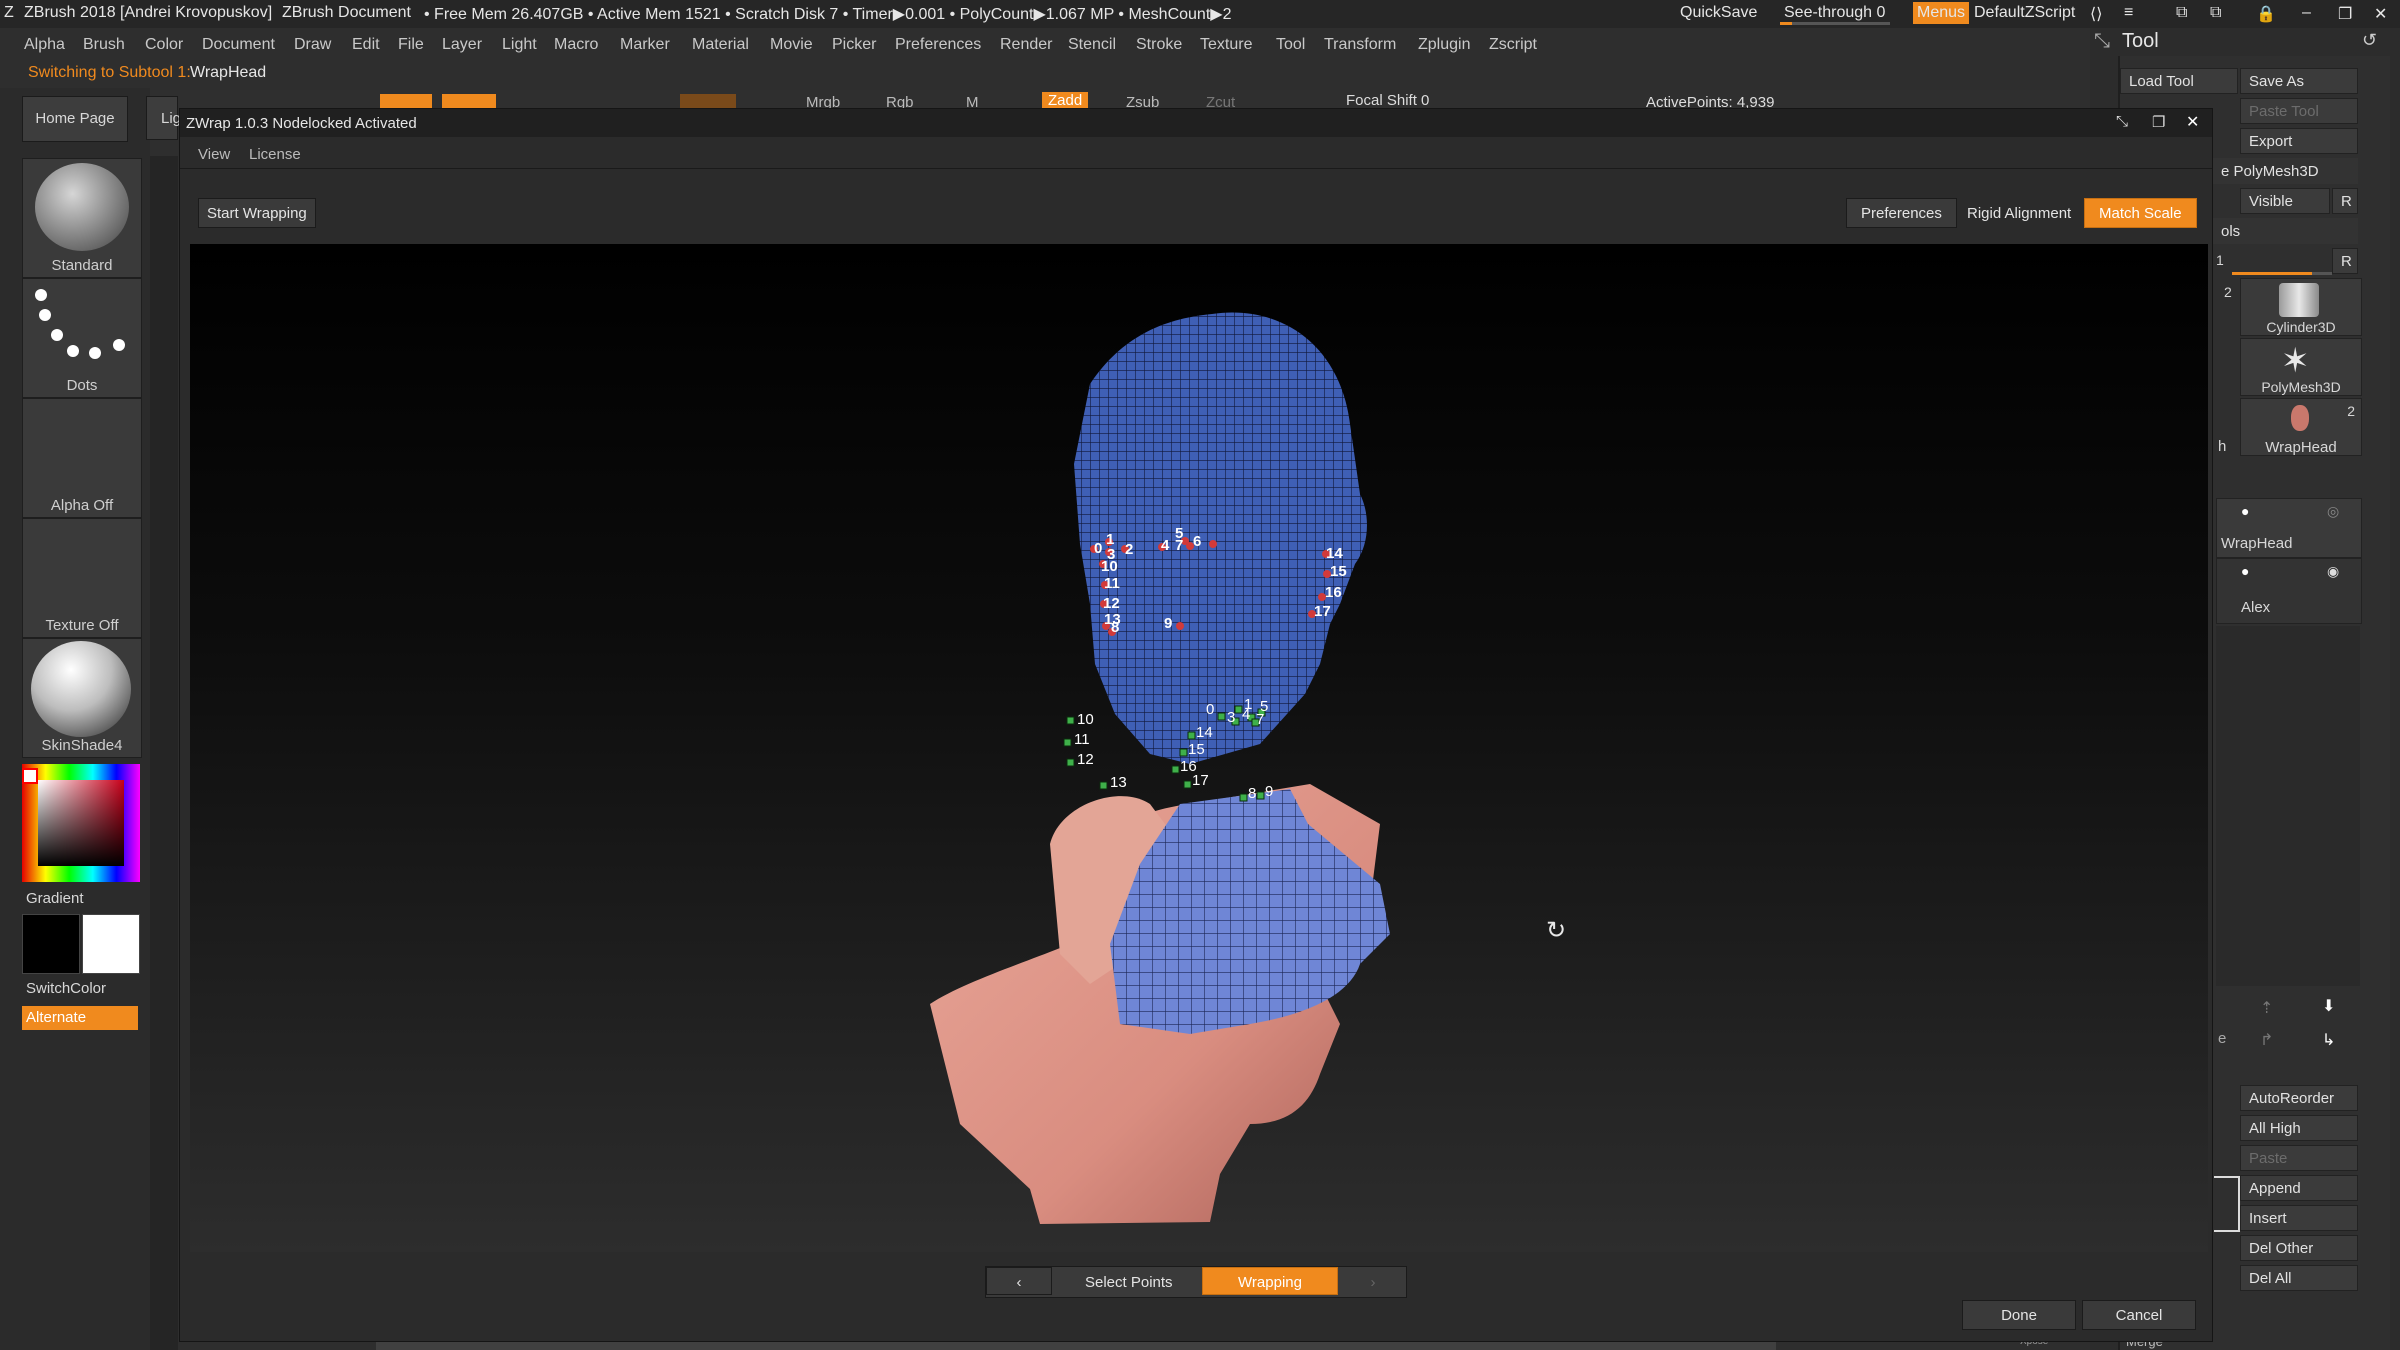 Image resolution: width=2400 pixels, height=1350 pixels. I want to click on texture-tile: Texture Off, so click(82, 578).